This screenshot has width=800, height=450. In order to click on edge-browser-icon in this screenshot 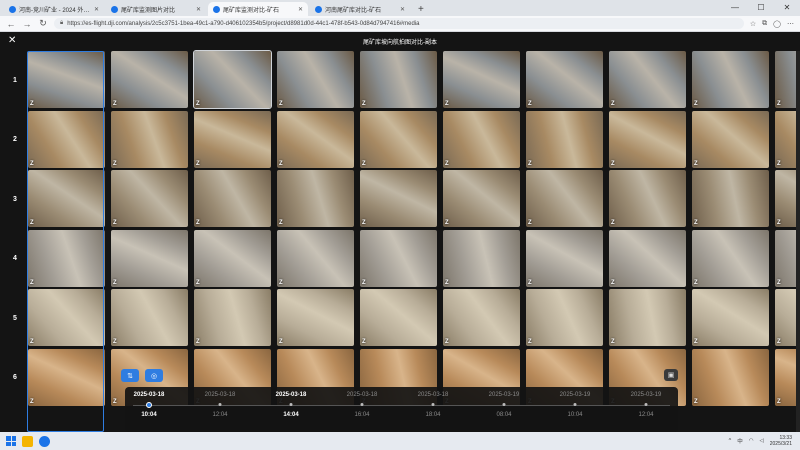, I will do `click(44, 441)`.